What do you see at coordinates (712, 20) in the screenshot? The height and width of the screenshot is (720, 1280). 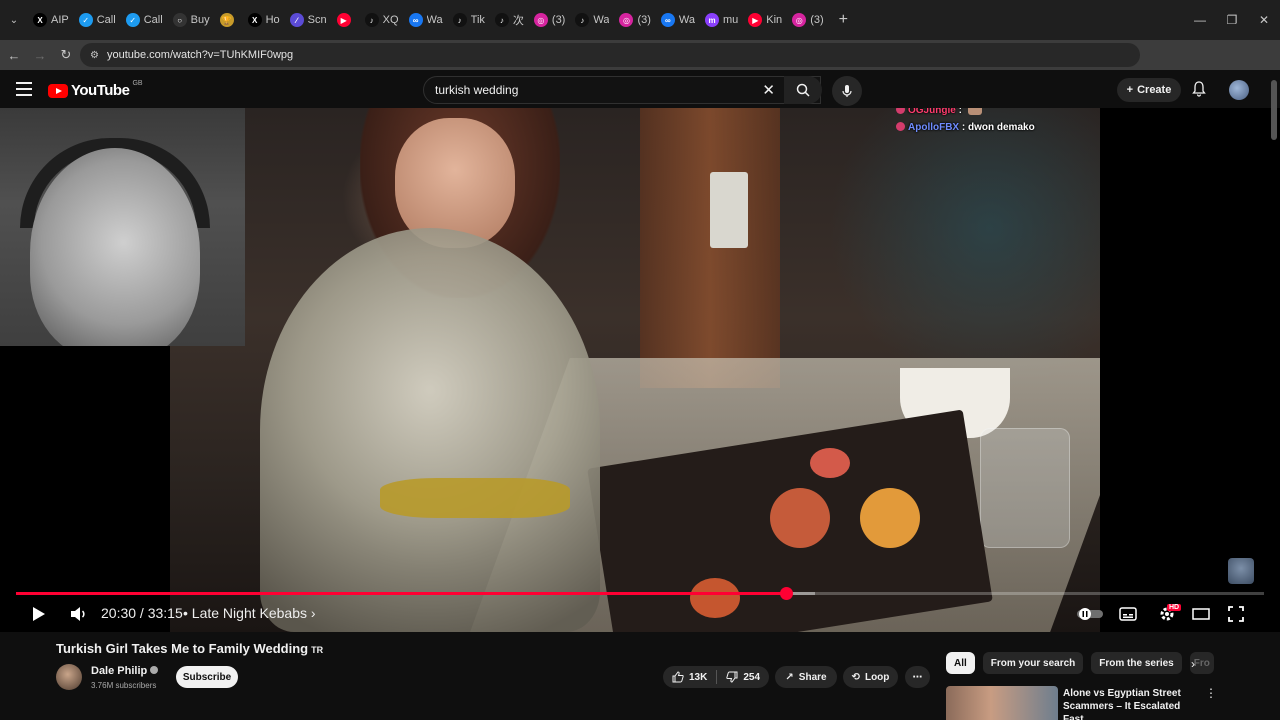 I see `mu-icon: m` at bounding box center [712, 20].